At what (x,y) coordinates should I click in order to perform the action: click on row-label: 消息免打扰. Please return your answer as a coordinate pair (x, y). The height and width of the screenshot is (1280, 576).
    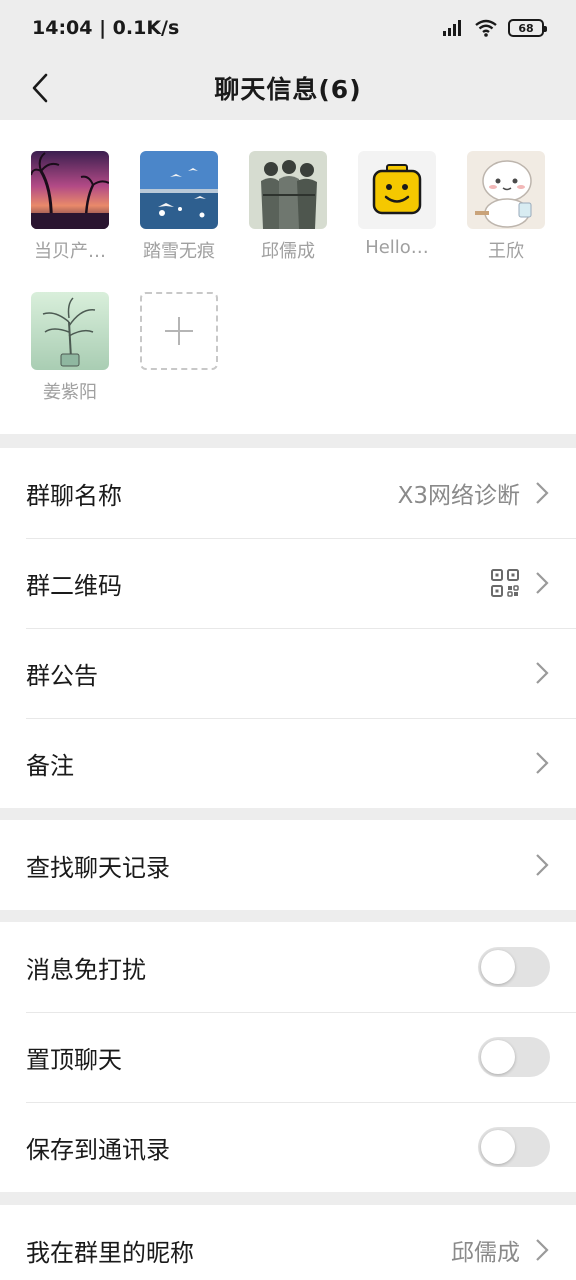
    Looking at the image, I should click on (86, 969).